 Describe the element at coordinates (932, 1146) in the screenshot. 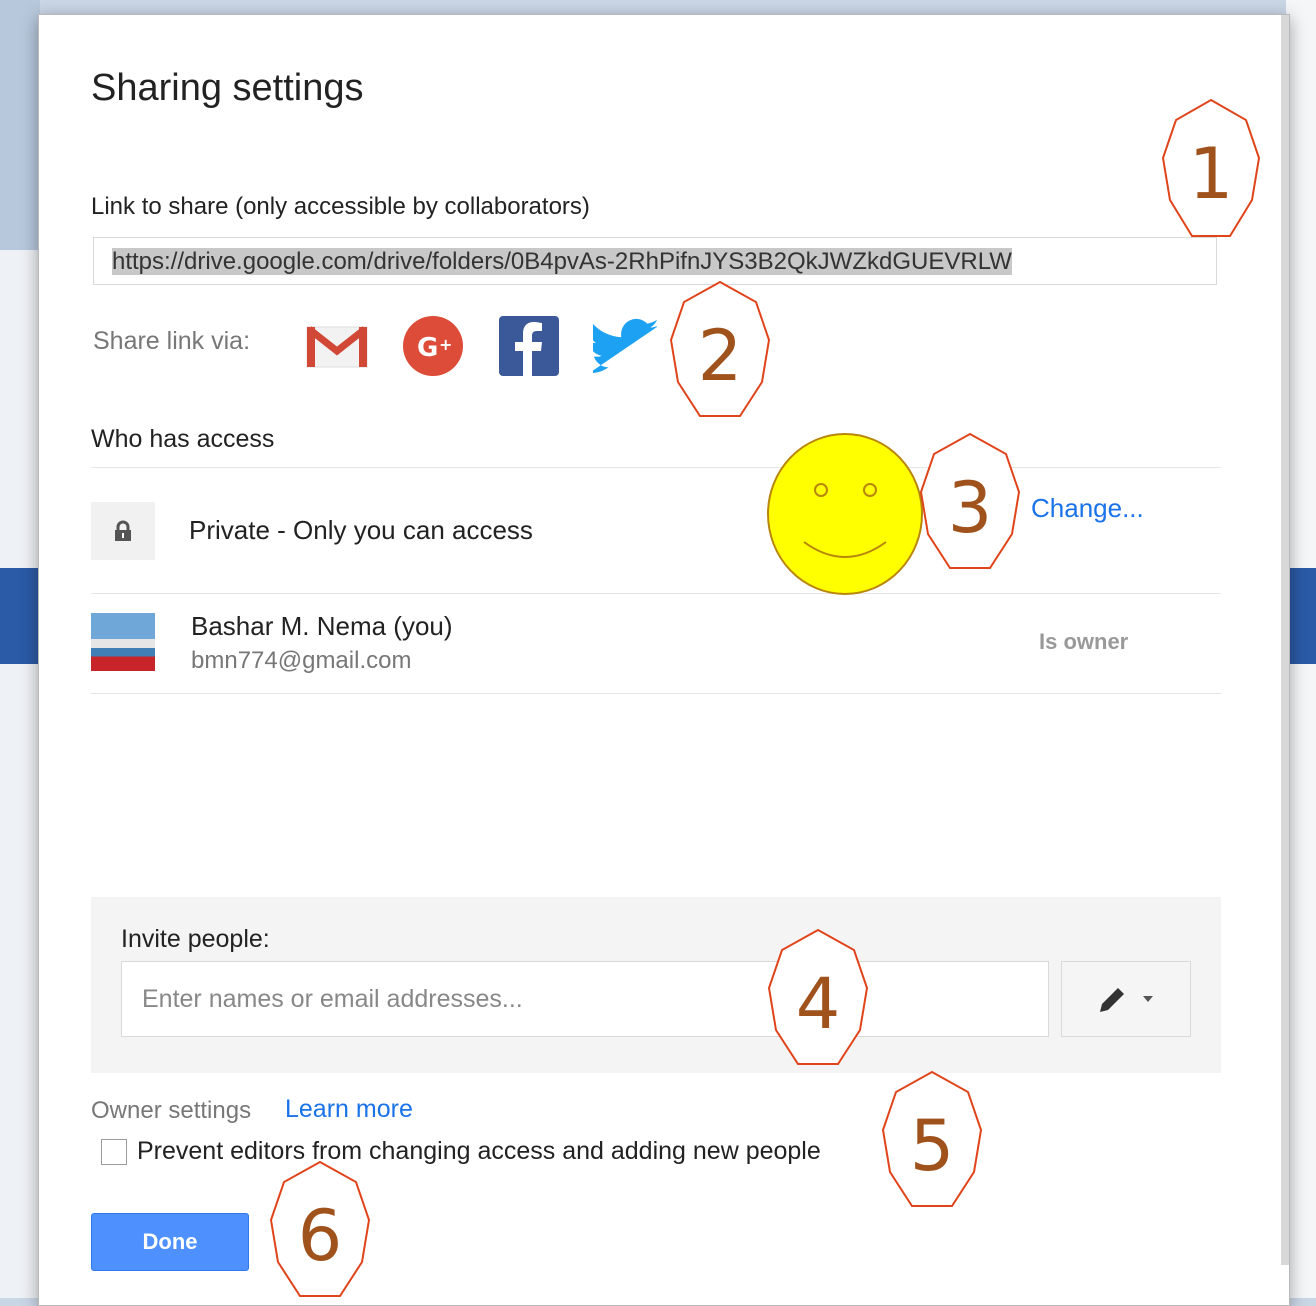

I see `callout-5-number: 5` at that location.